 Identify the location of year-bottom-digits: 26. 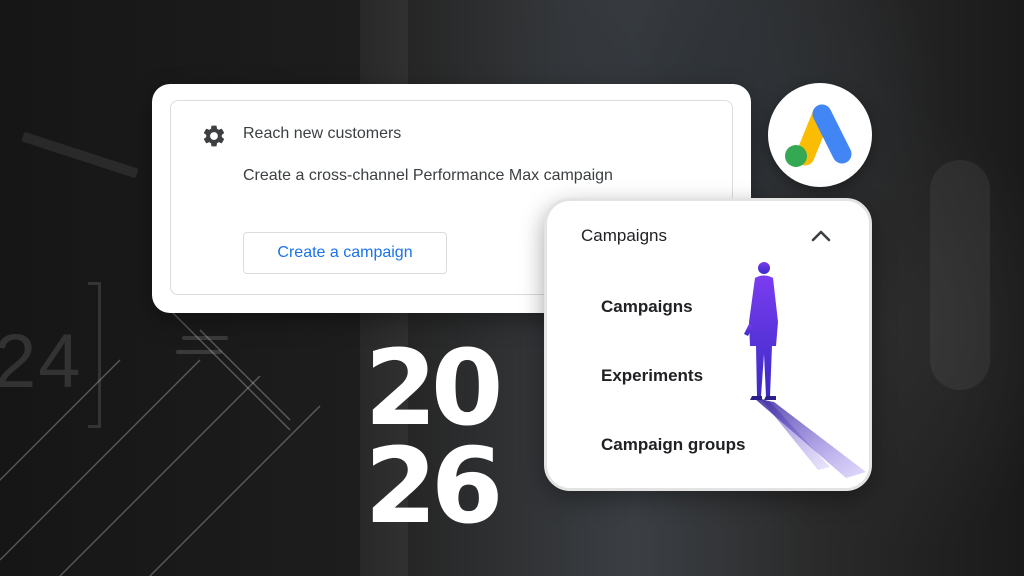
(434, 486).